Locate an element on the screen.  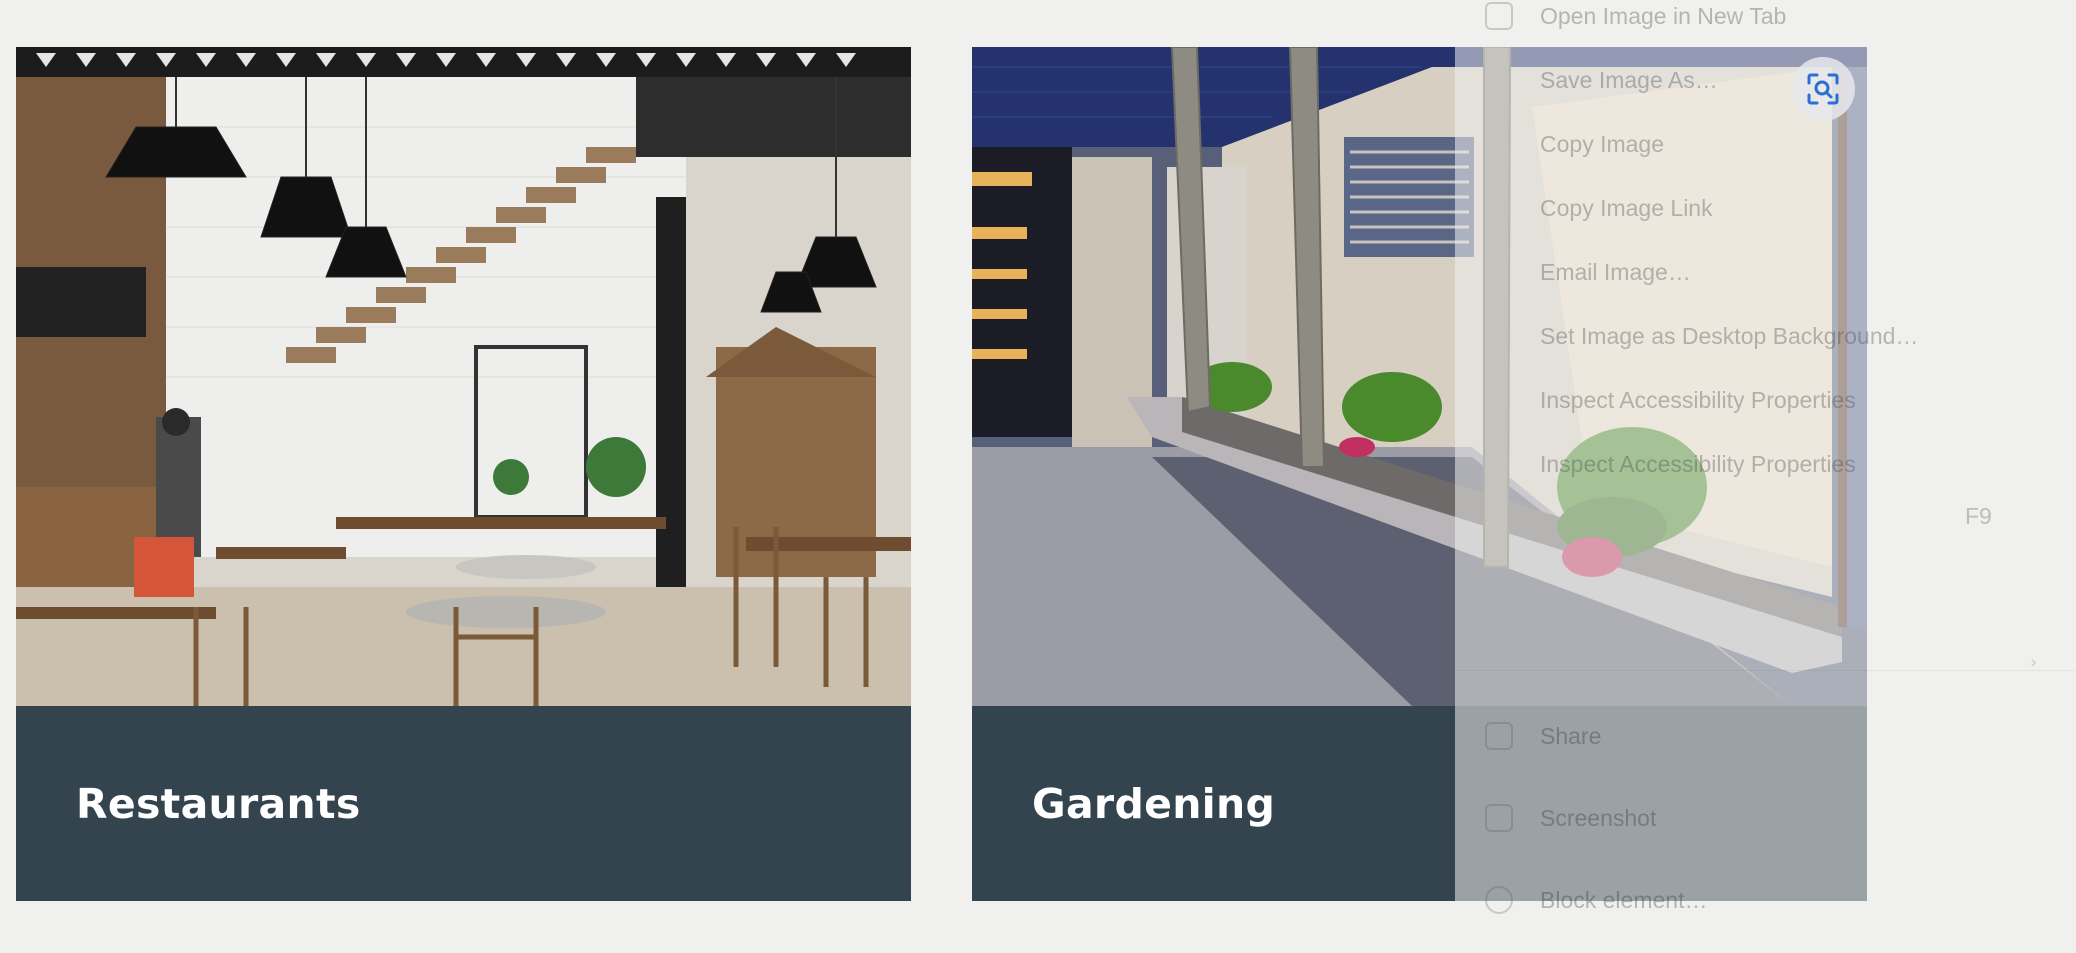
menu-item-open-image-new-tab: Open Image in New Tab is located at coordinates (1663, 18).